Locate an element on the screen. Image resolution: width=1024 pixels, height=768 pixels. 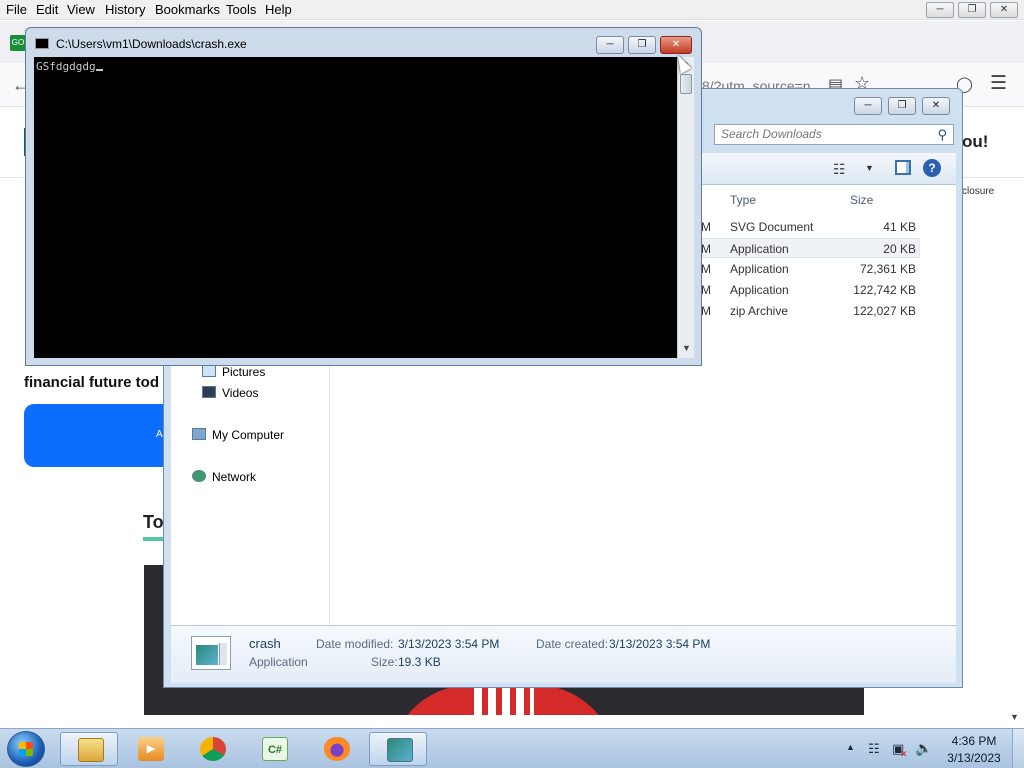
console-title: C:\Users\vm1\Downloads\crash.exe is located at coordinates (151, 44).